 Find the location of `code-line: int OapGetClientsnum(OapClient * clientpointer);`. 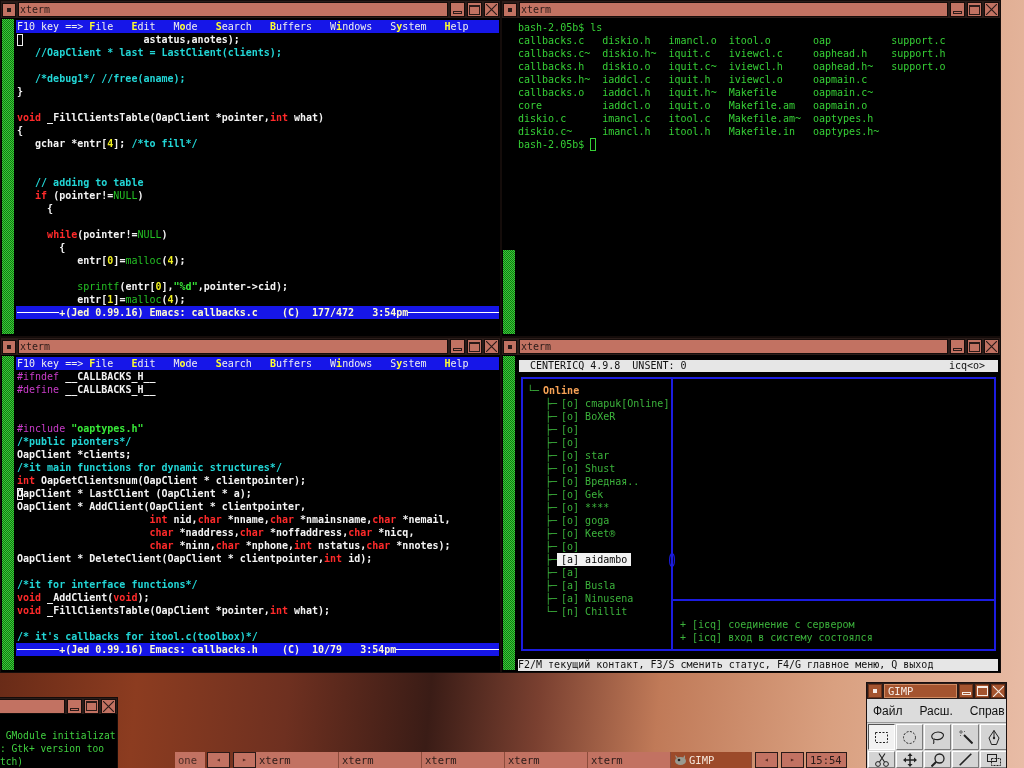

code-line: int OapGetClientsnum(OapClient * clientpointer); is located at coordinates (161, 480).